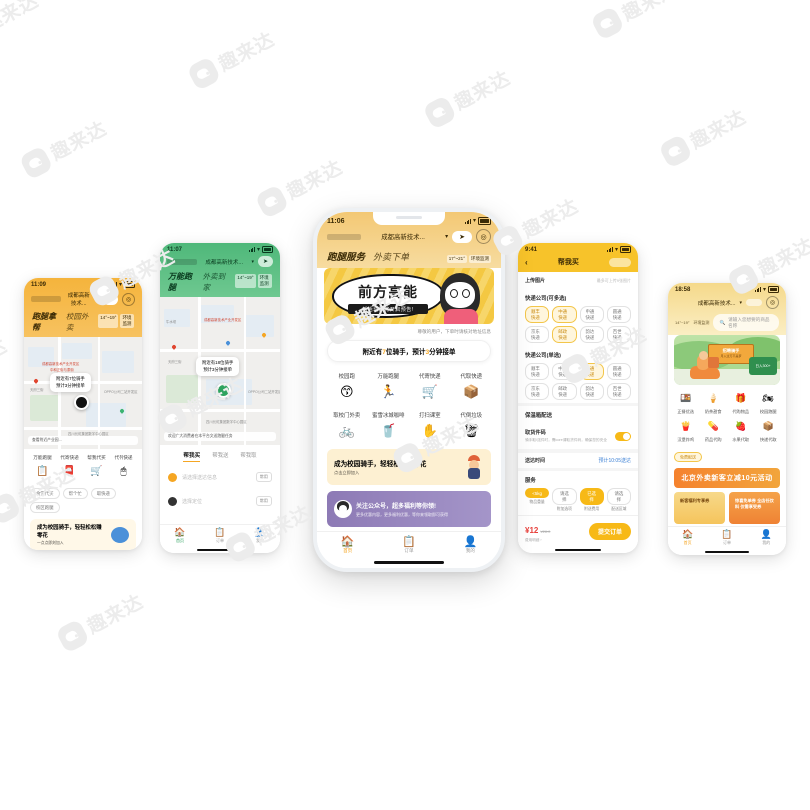 Image resolution: width=810 pixels, height=810 pixels. What do you see at coordinates (537, 493) in the screenshot?
I see `option-value: <5kg` at bounding box center [537, 493].